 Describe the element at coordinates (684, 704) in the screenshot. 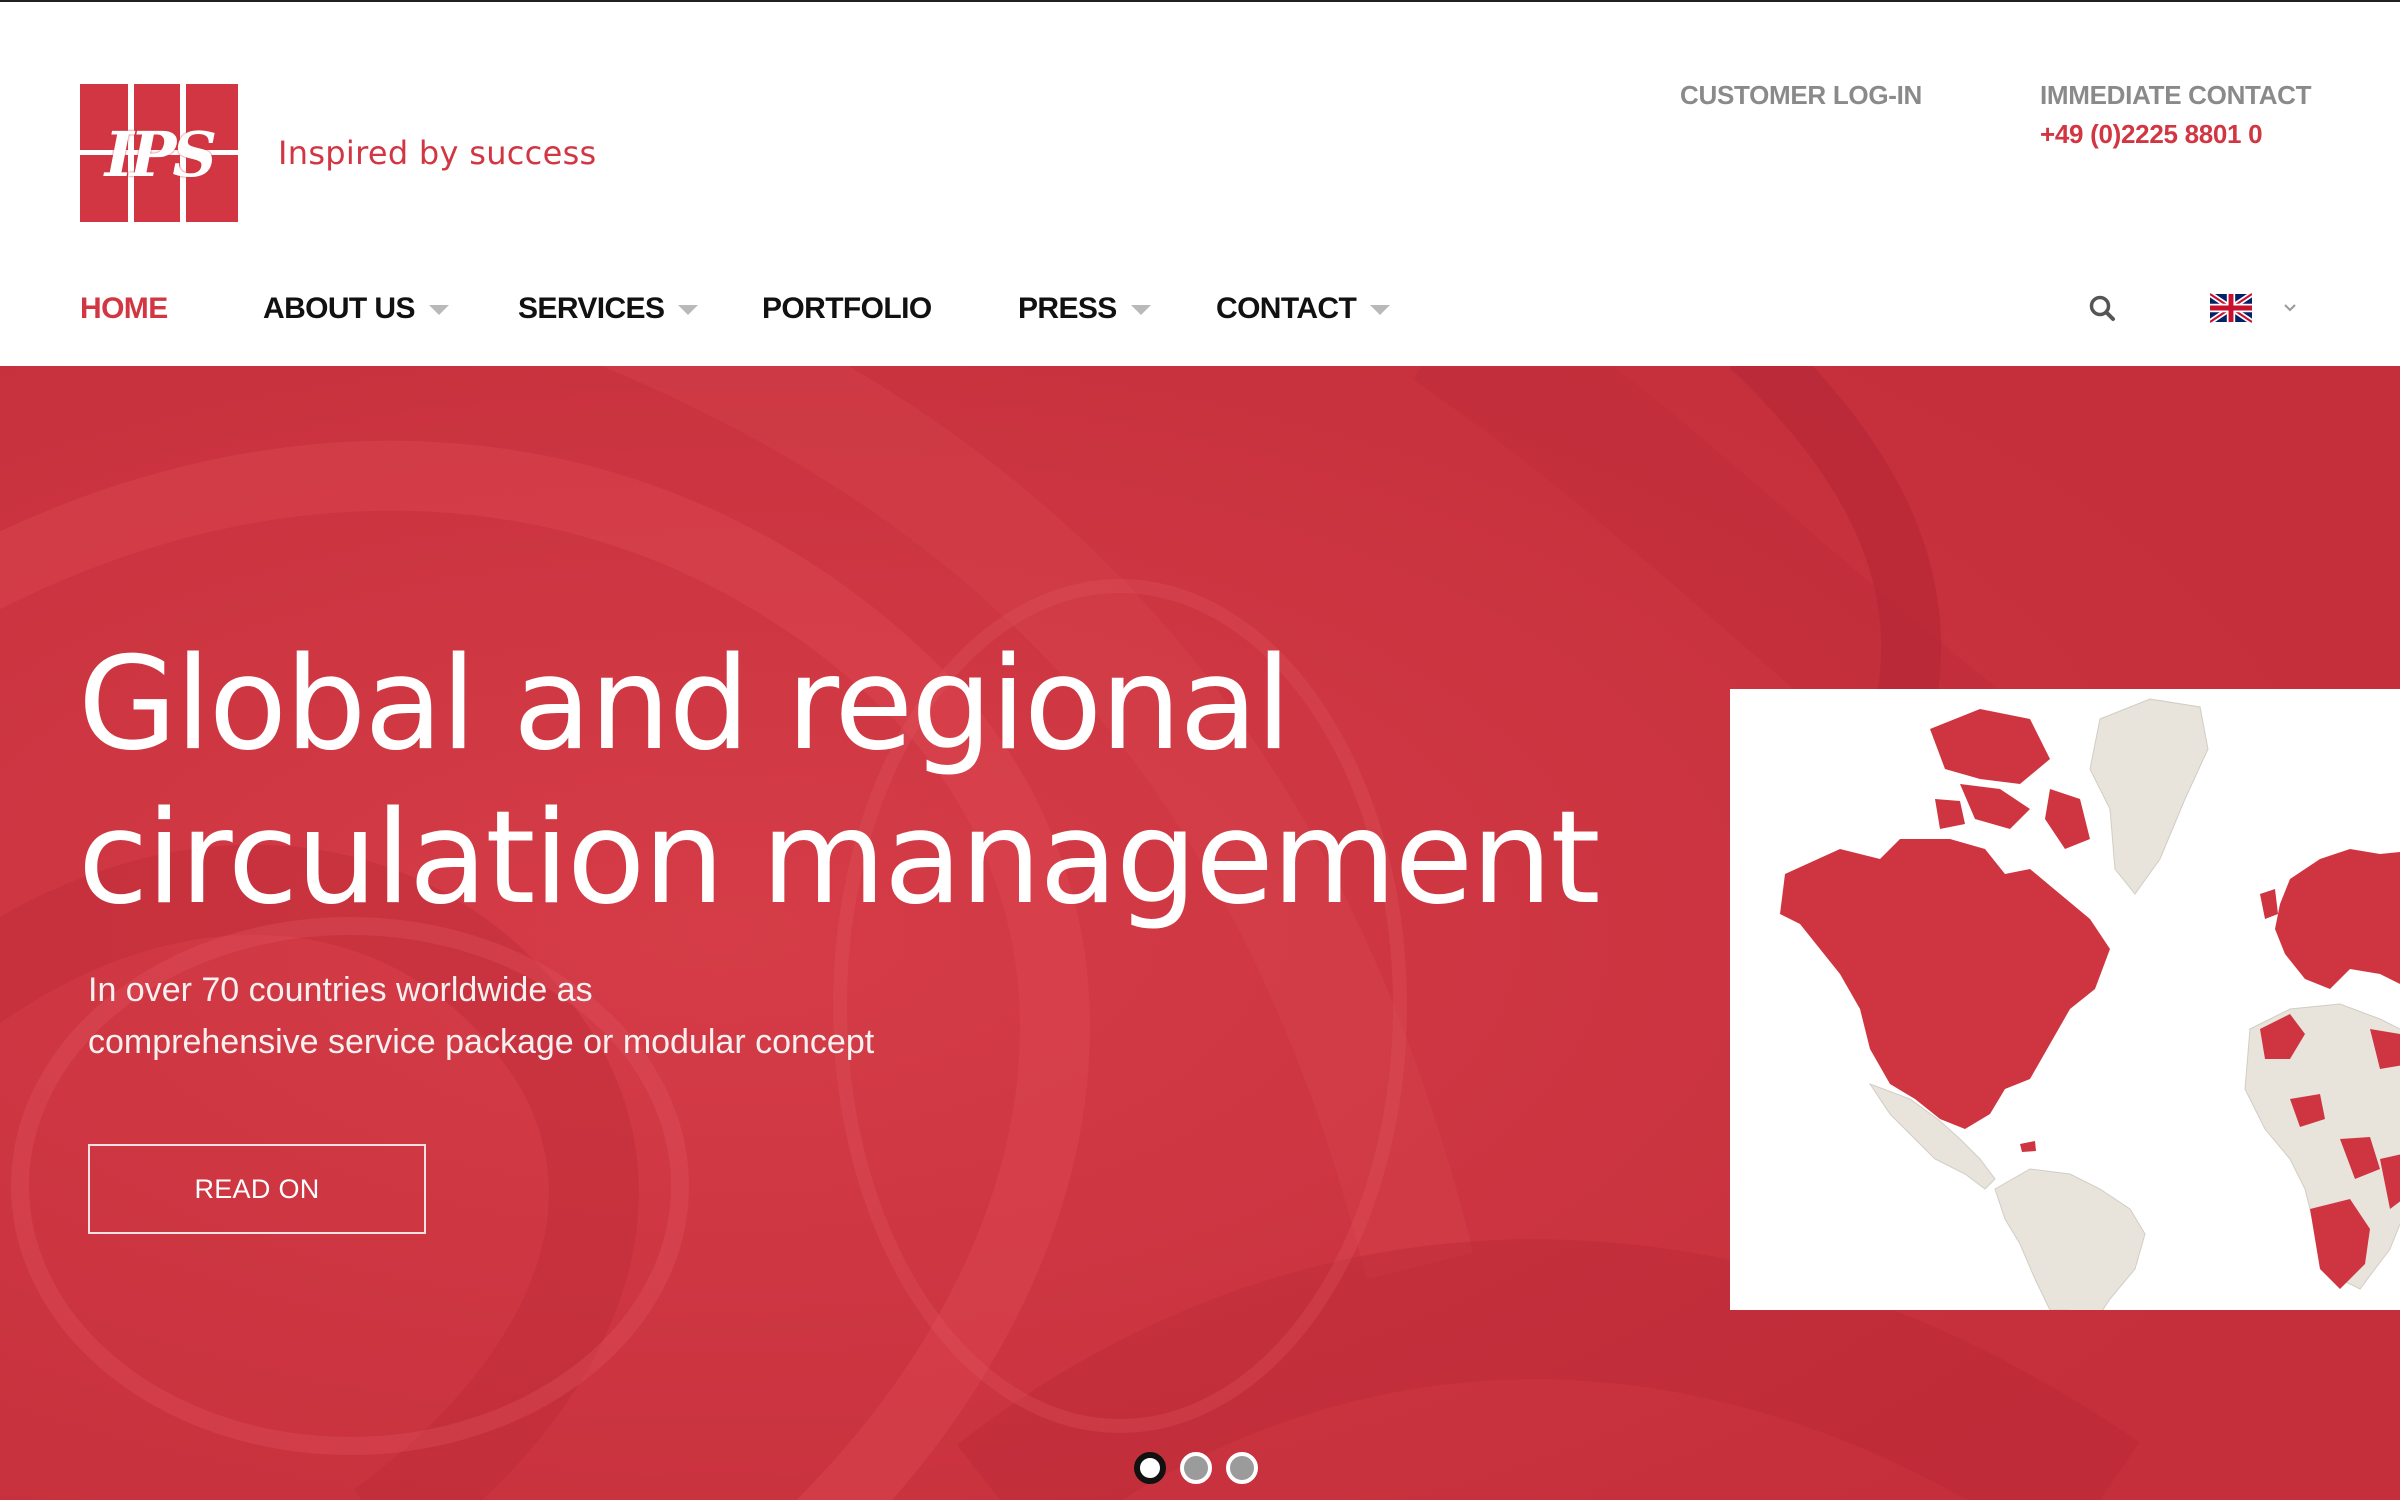

I see `hero-title-line: Global and regional` at that location.